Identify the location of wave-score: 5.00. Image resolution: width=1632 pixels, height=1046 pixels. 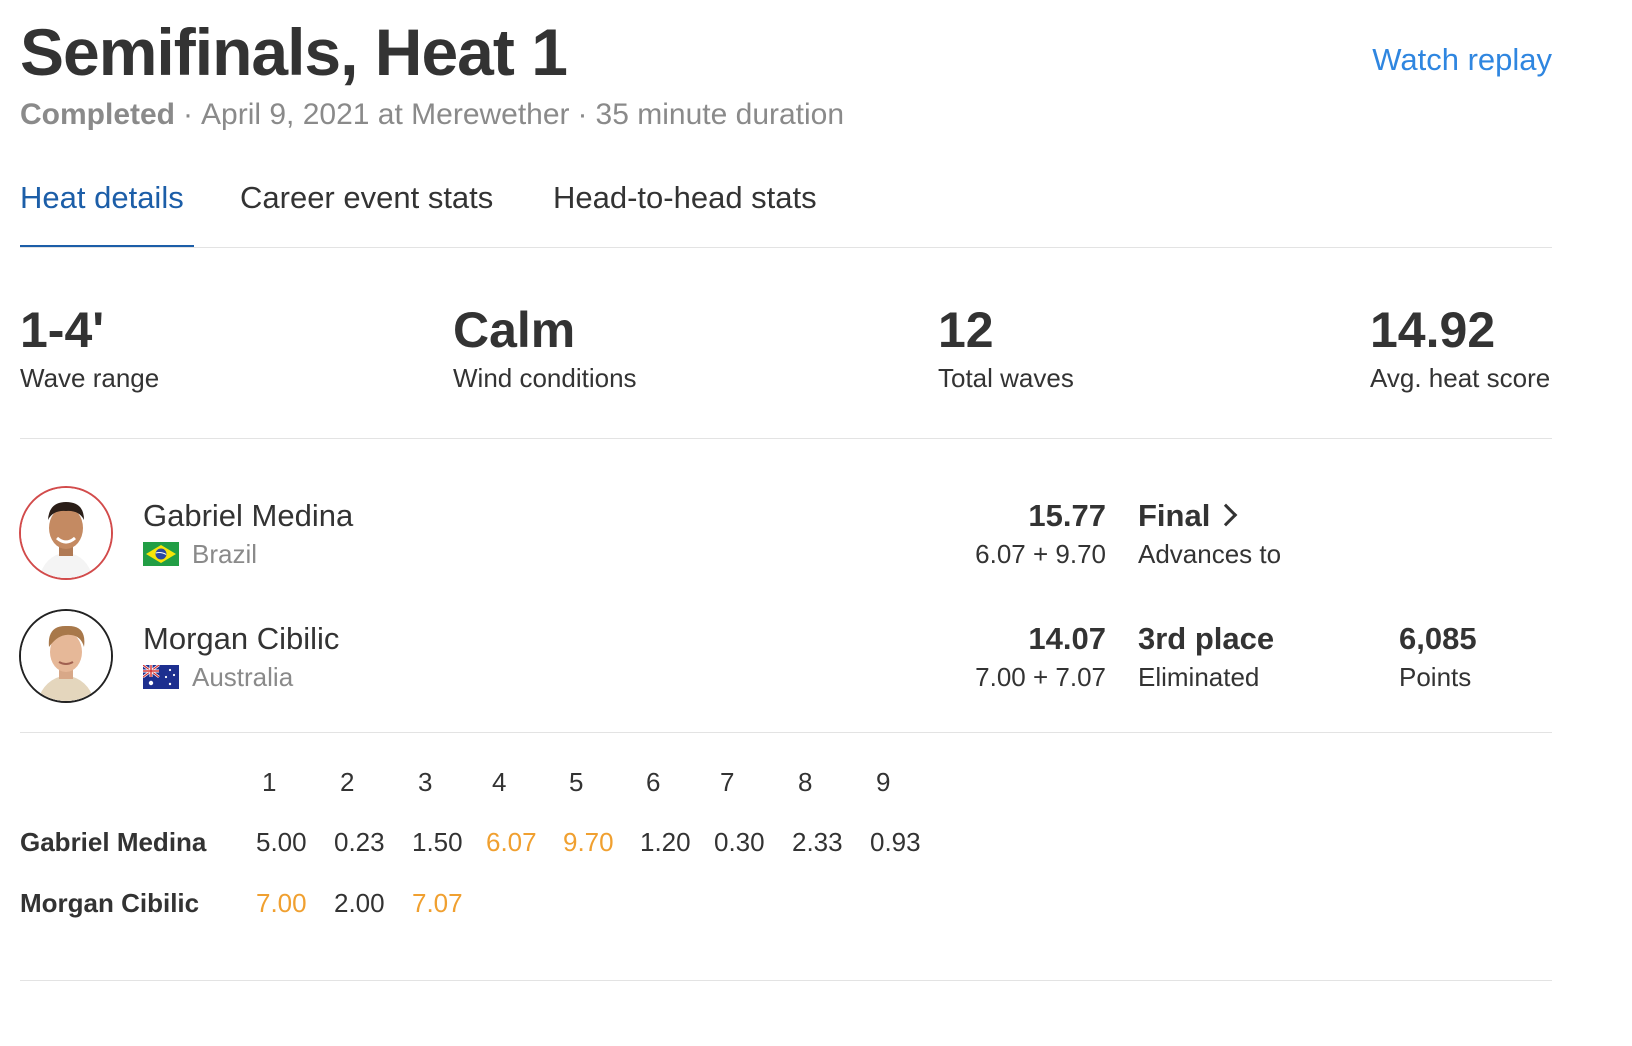
(281, 842).